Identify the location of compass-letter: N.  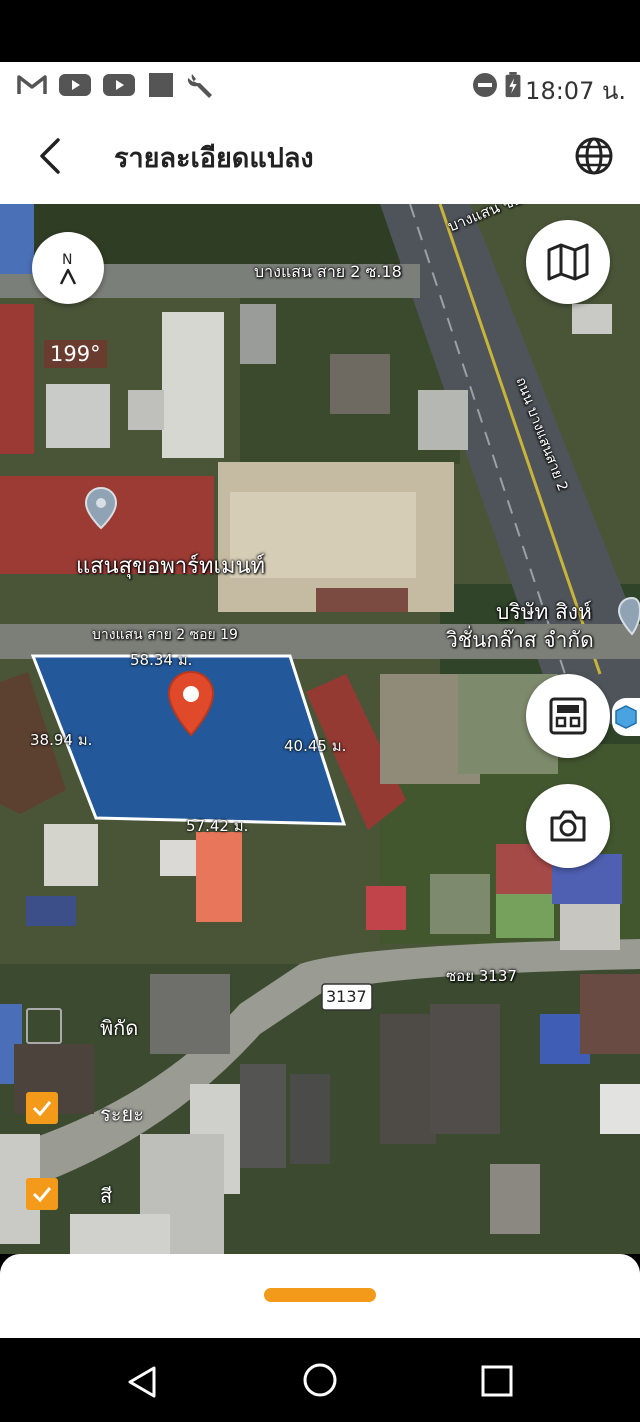
(67, 260).